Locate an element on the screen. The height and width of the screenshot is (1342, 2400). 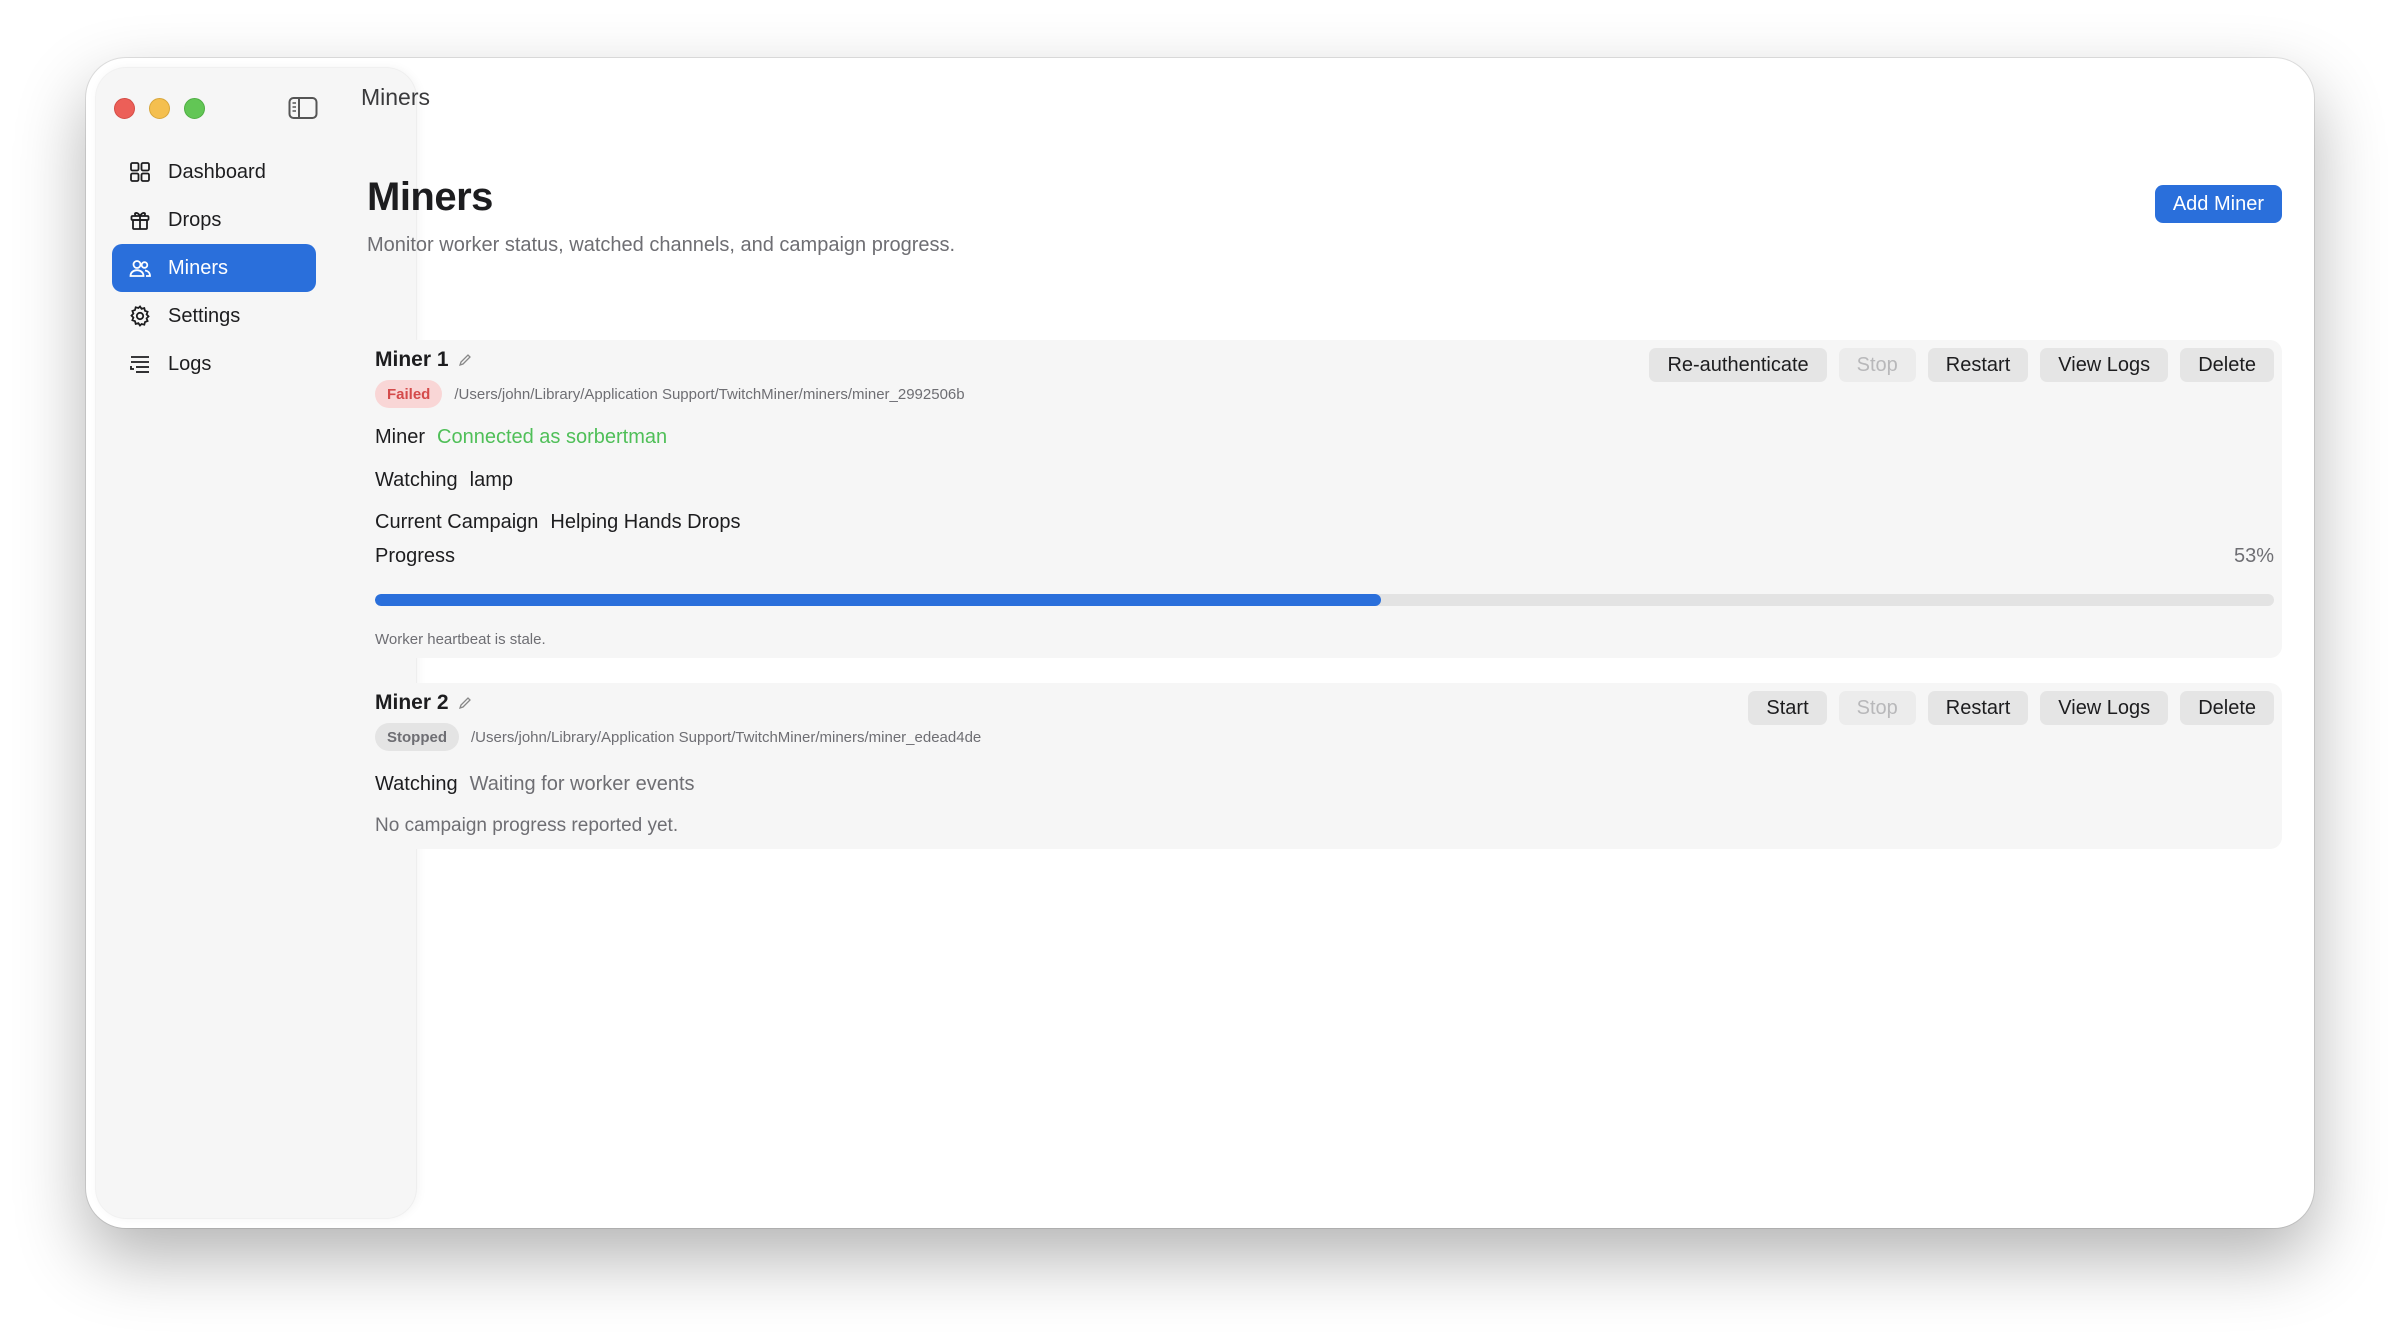
sidebar-nav: Dashboard Drops Miners Settings Logs is located at coordinates (214, 268).